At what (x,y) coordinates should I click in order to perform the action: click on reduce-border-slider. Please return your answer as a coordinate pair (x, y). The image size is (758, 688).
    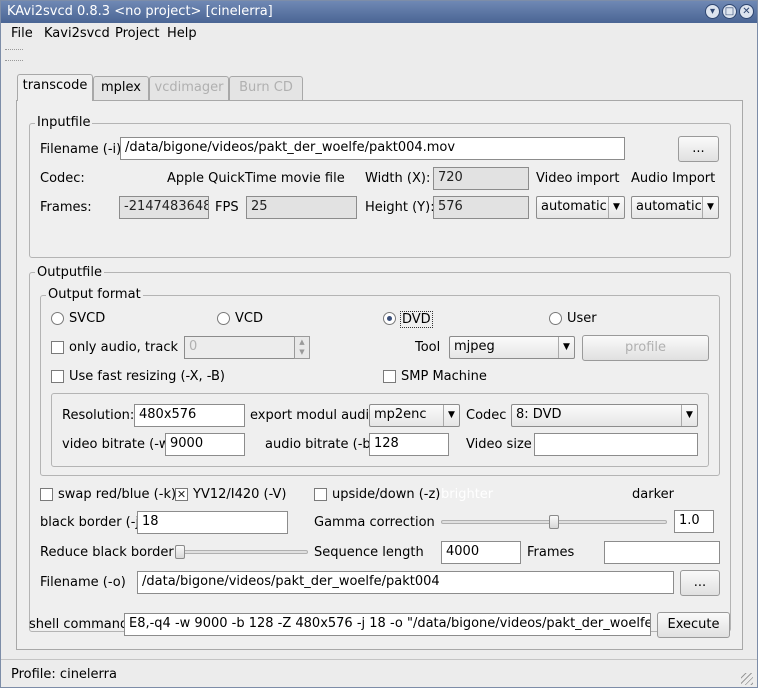
    Looking at the image, I should click on (241, 552).